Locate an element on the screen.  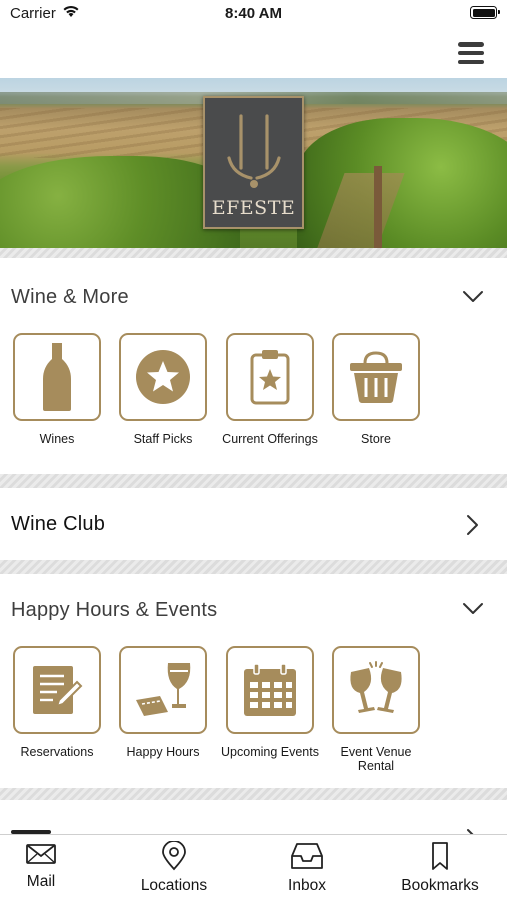
tab-bookmarks: Bookmarks is located at coordinates (440, 867).